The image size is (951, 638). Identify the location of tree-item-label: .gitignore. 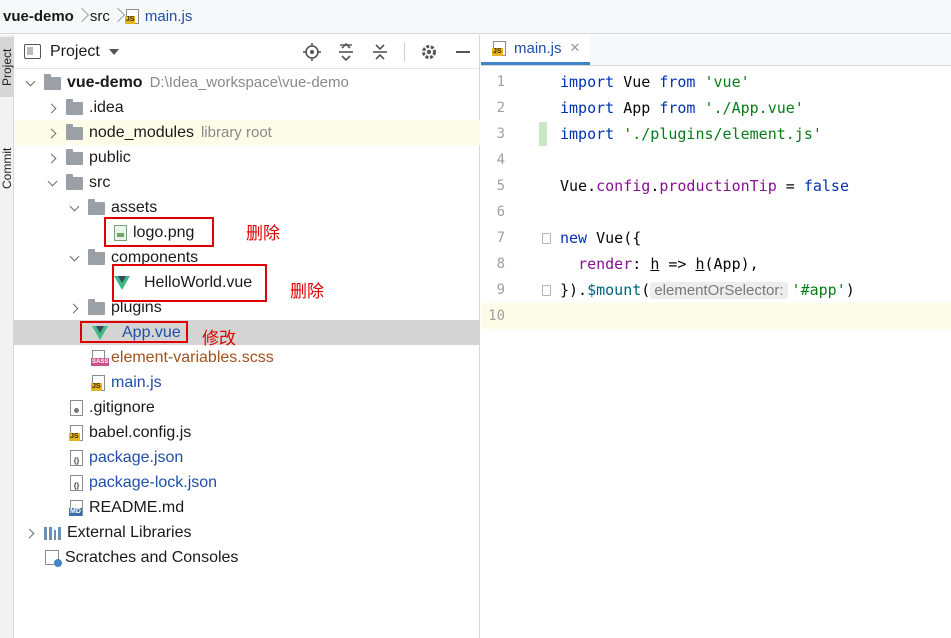
(122, 407).